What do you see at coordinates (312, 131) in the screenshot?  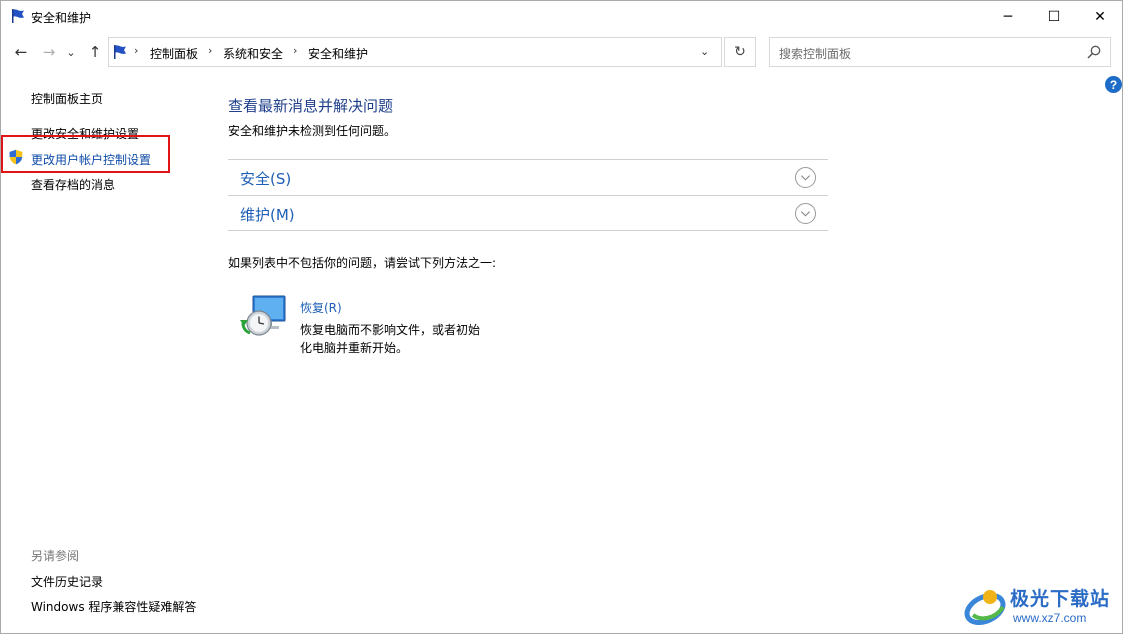 I see `status-message: 安全和维护未检测到任何问题。` at bounding box center [312, 131].